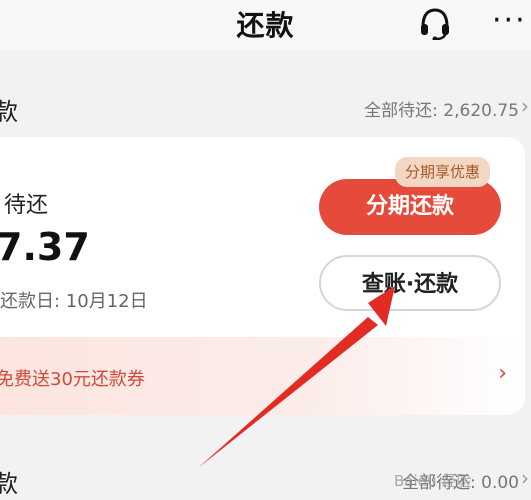 This screenshot has width=531, height=500. Describe the element at coordinates (410, 207) in the screenshot. I see `installment-repay-button: 分期还款` at that location.